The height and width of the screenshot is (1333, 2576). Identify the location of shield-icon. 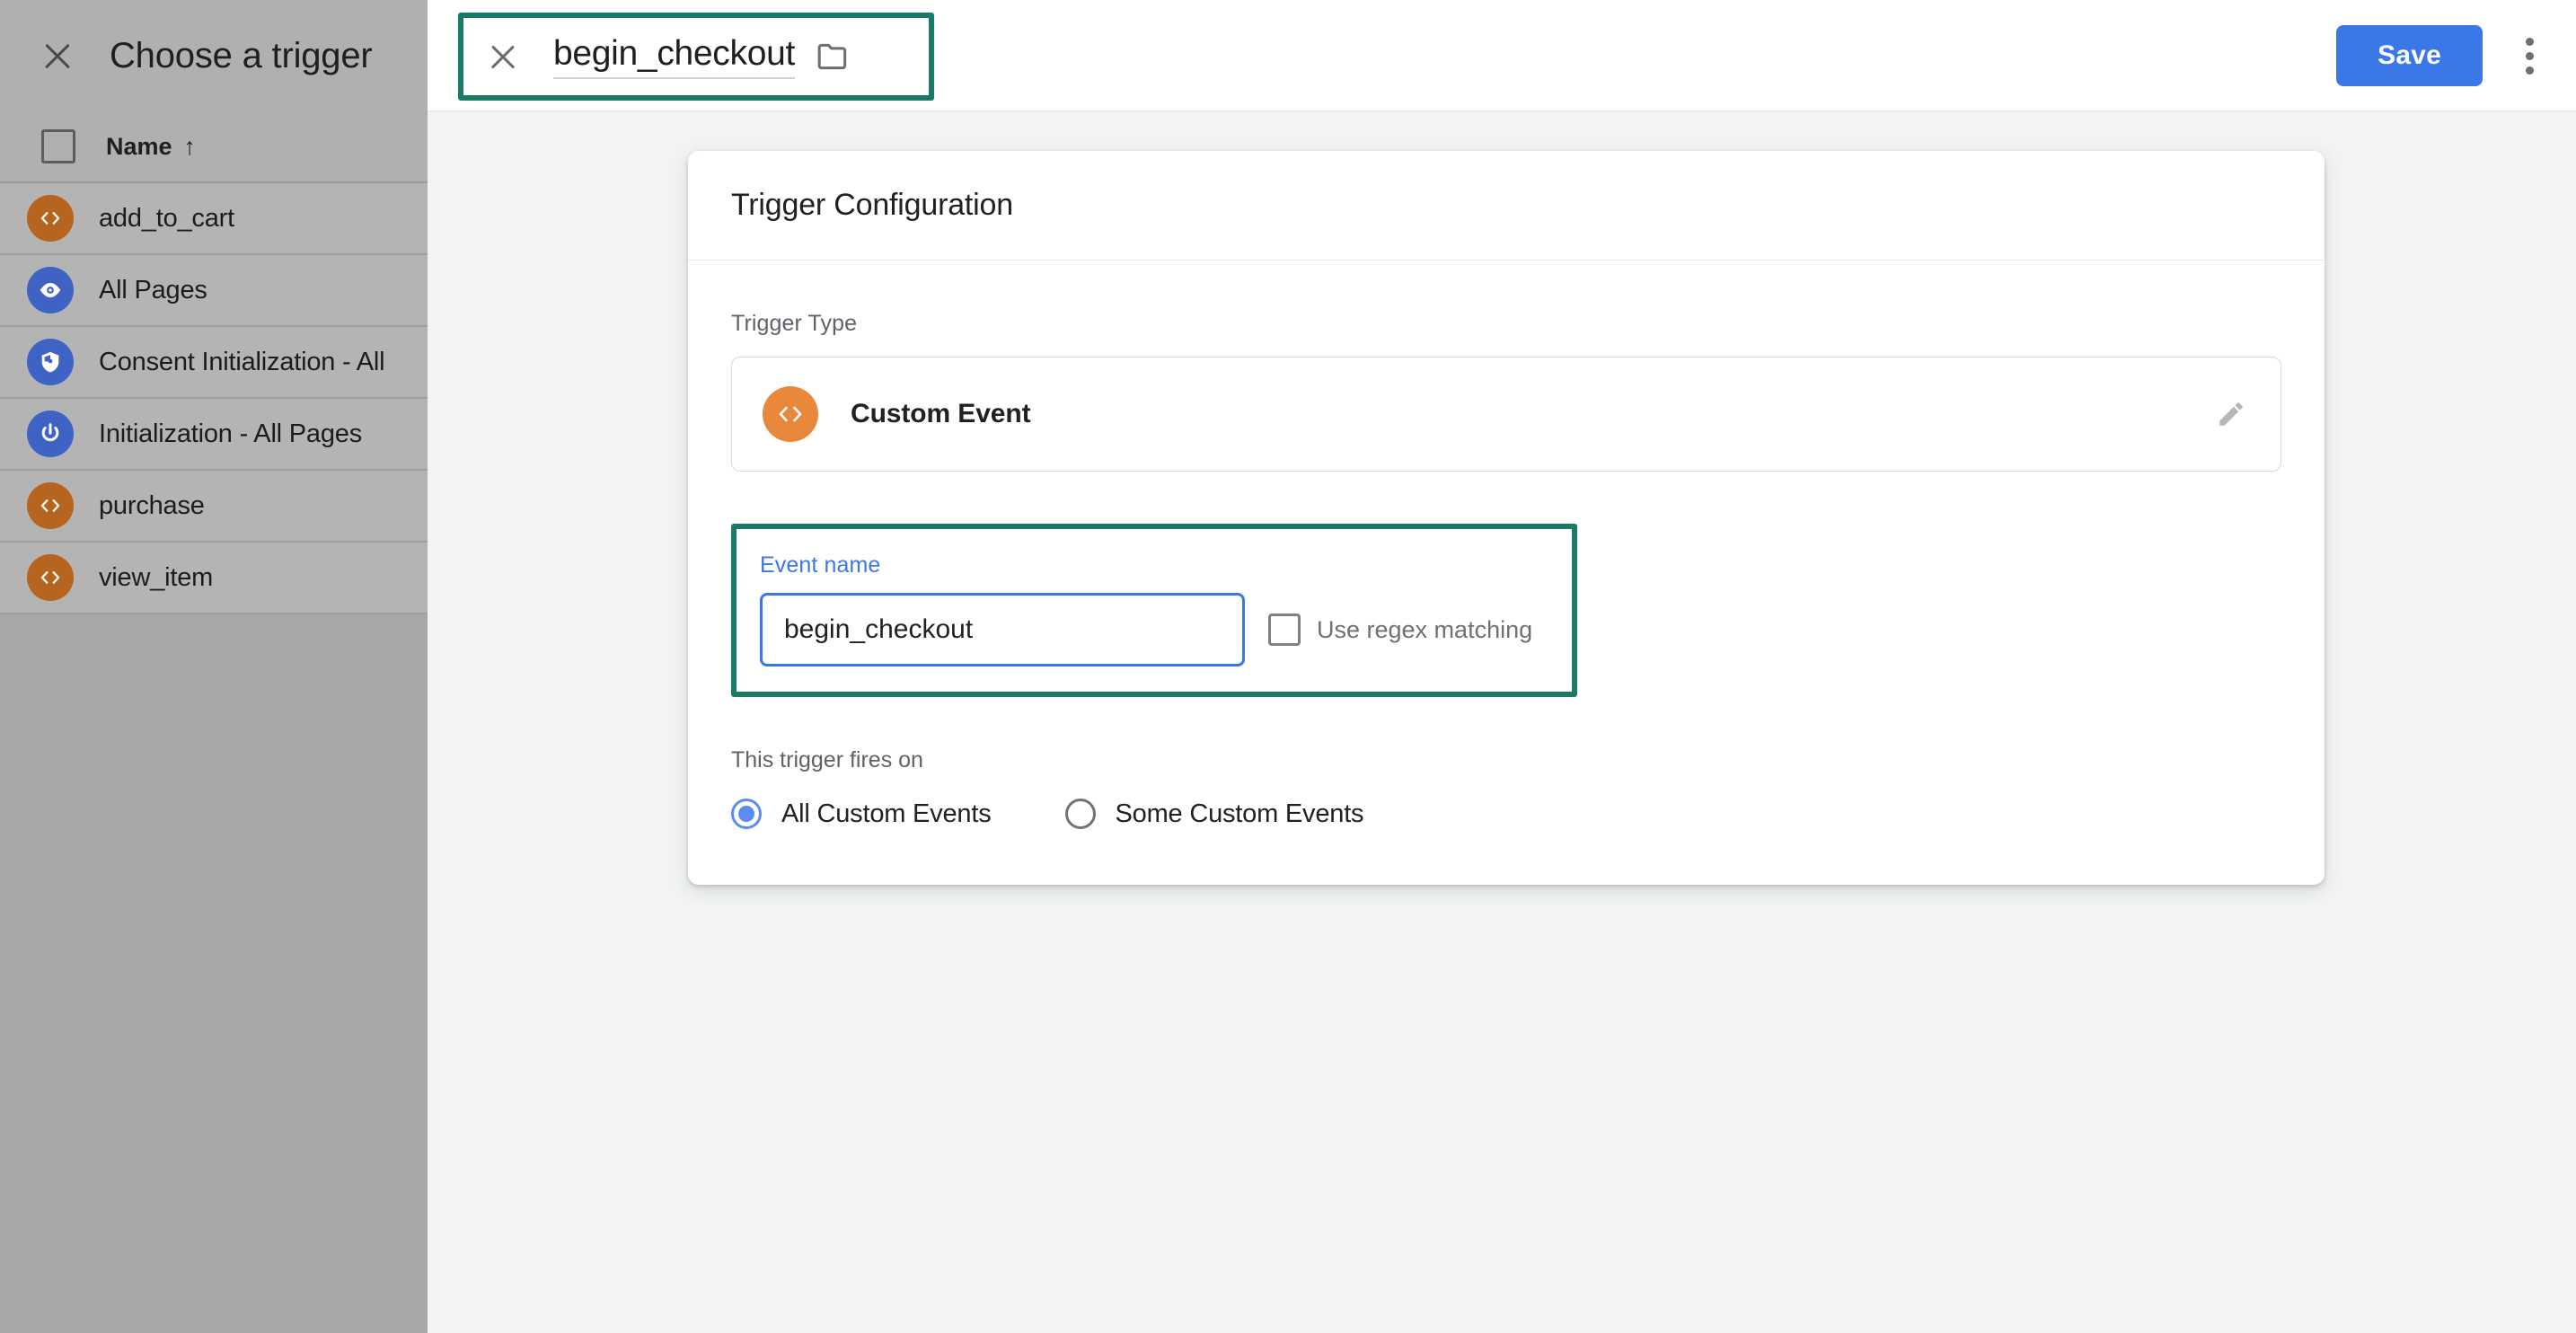
(50, 362).